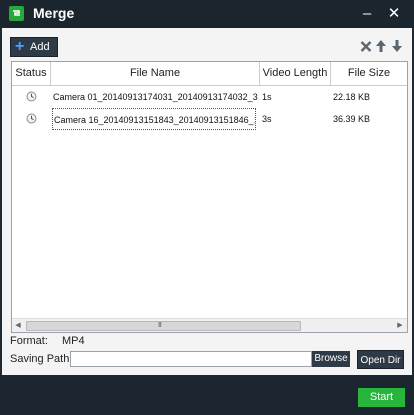 This screenshot has height=415, width=414. Describe the element at coordinates (18, 325) in the screenshot. I see `scroll-left-icon: ◀` at that location.